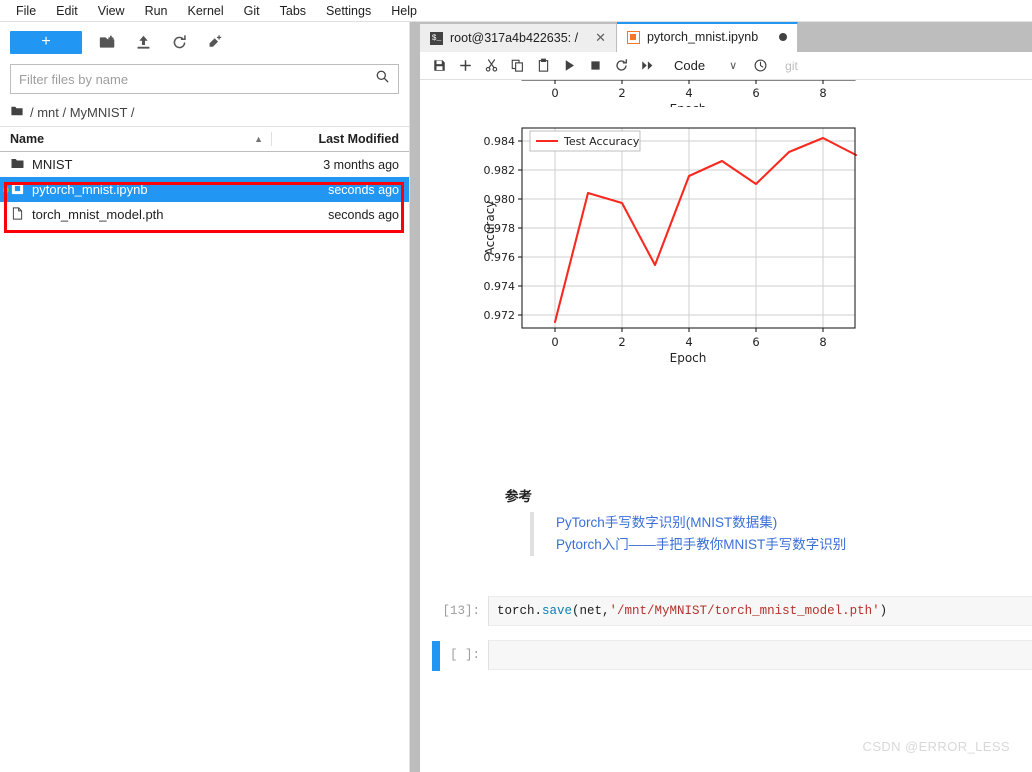 The width and height of the screenshot is (1032, 772). What do you see at coordinates (518, 496) in the screenshot?
I see `markdown-heading: 参考` at bounding box center [518, 496].